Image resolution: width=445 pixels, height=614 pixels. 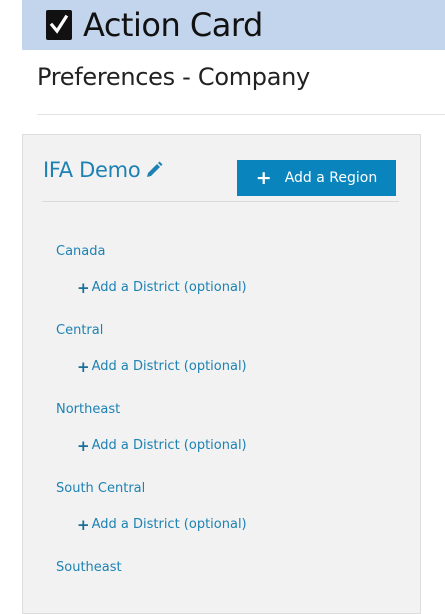 I want to click on region-item-southeast: Southeast, so click(x=89, y=568).